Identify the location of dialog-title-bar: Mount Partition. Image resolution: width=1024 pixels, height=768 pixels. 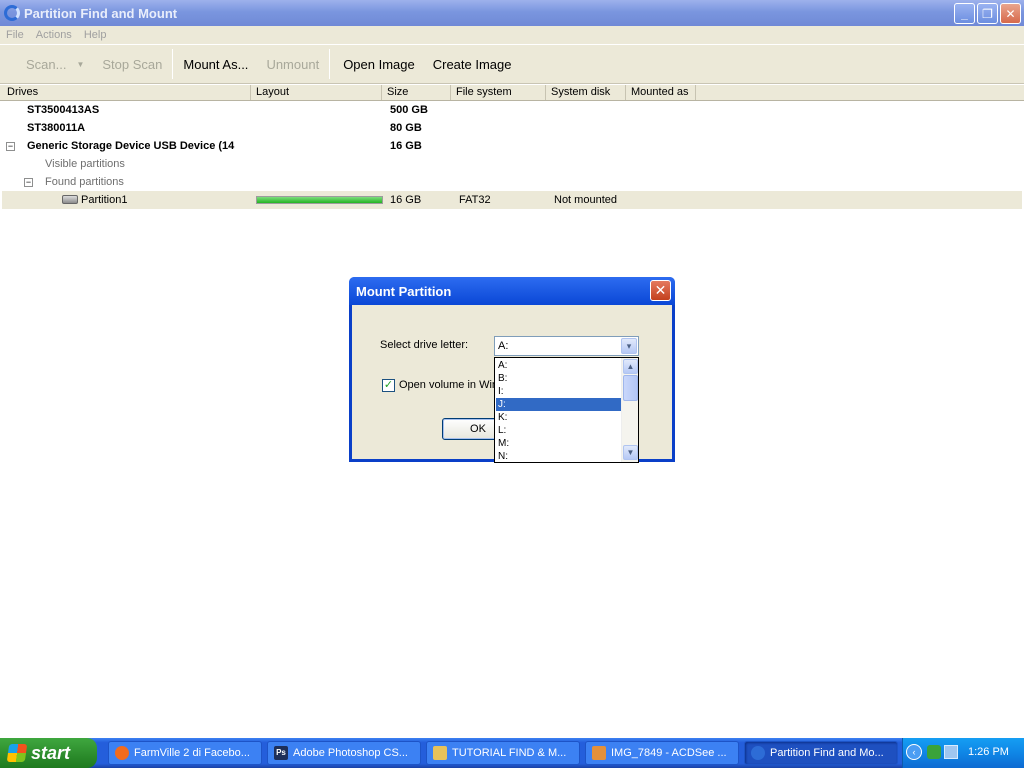
(512, 291).